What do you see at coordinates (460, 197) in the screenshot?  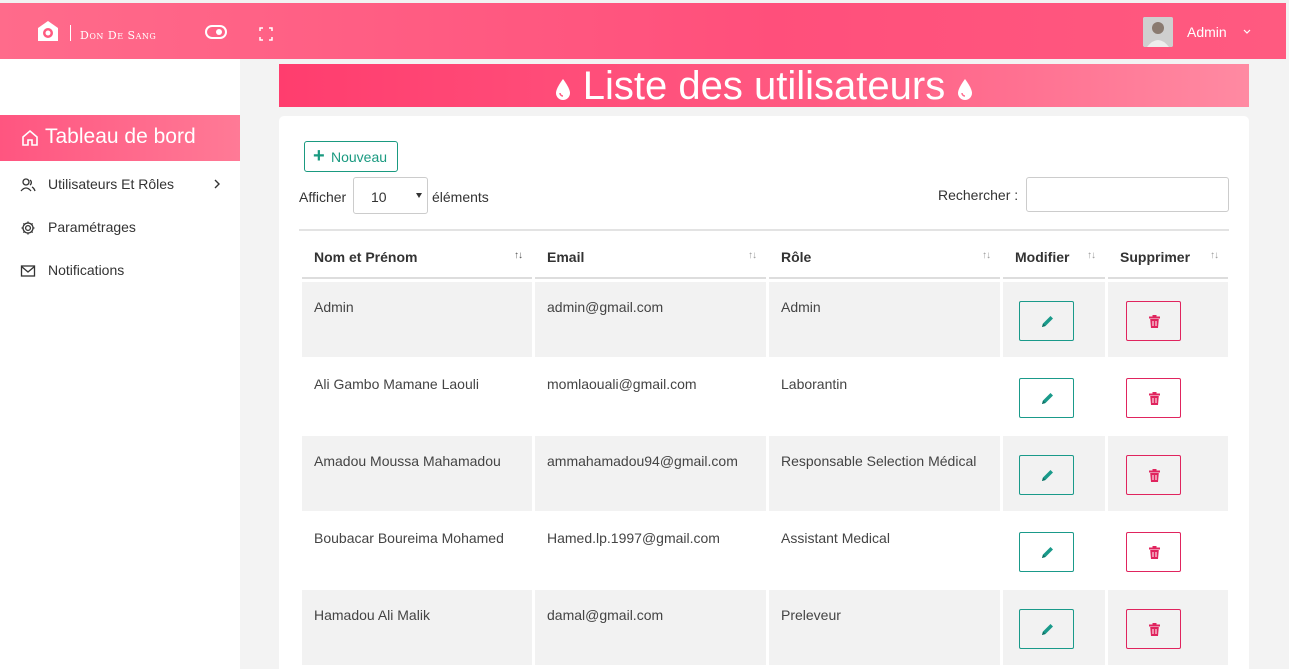 I see `entries-label: éléments` at bounding box center [460, 197].